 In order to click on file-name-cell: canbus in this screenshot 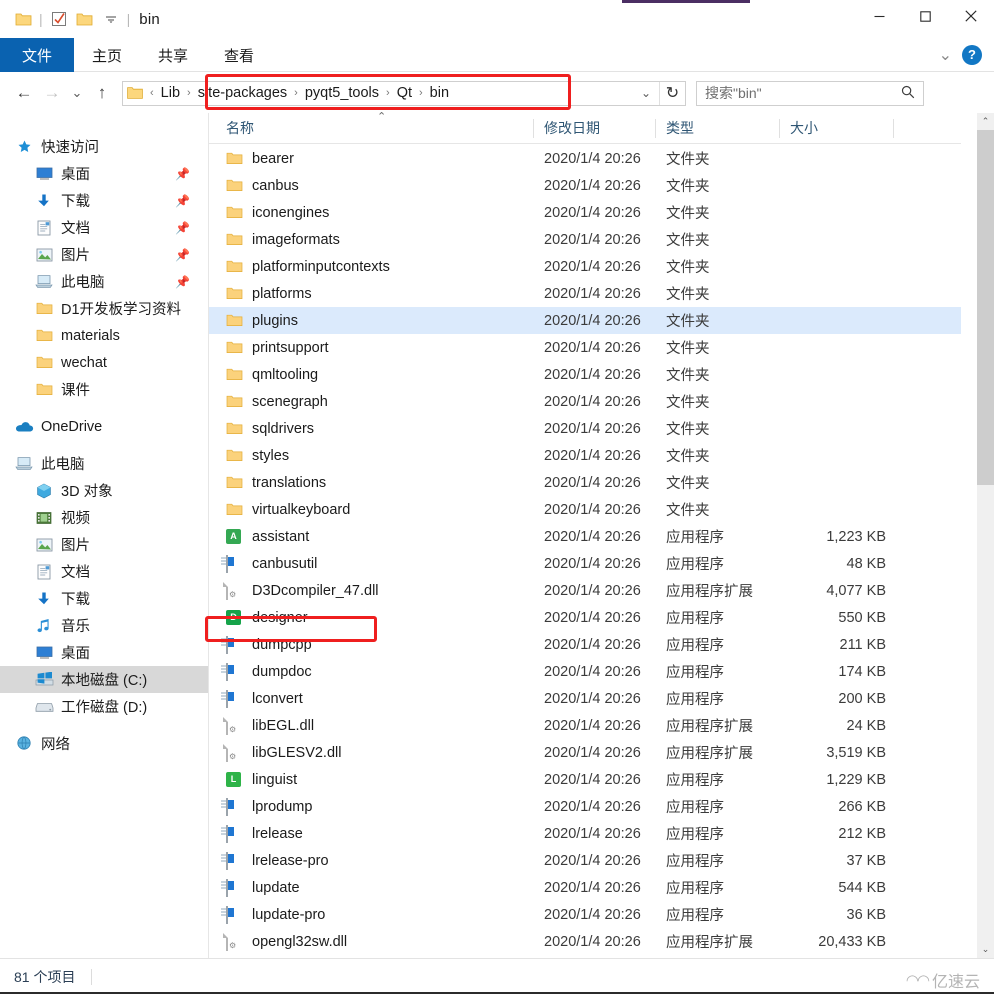, I will do `click(371, 186)`.